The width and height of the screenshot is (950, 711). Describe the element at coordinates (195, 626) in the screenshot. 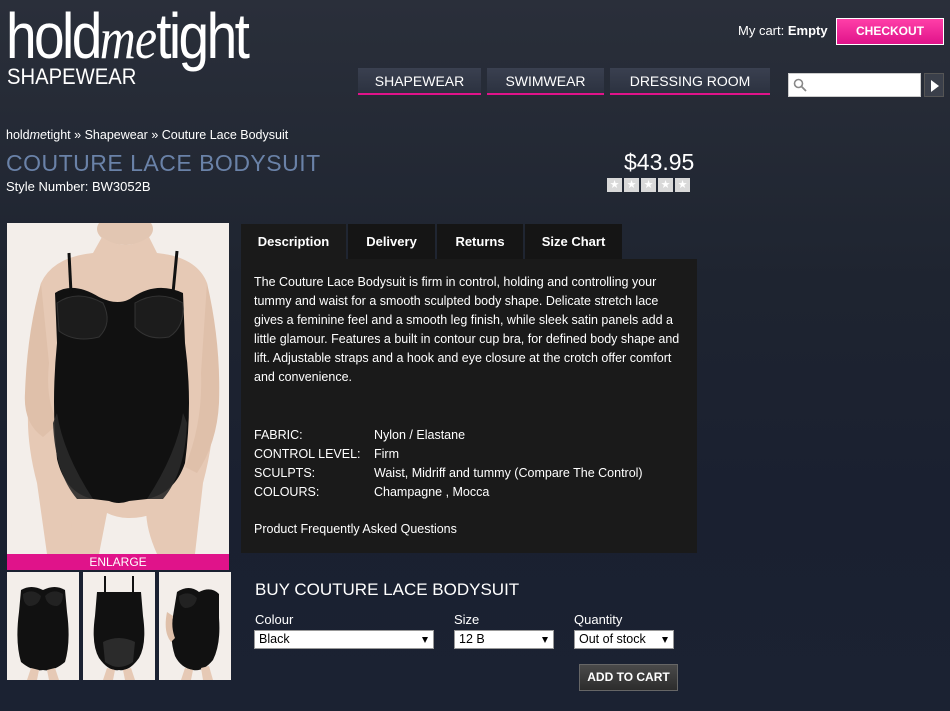

I see `thumbnail-side` at that location.